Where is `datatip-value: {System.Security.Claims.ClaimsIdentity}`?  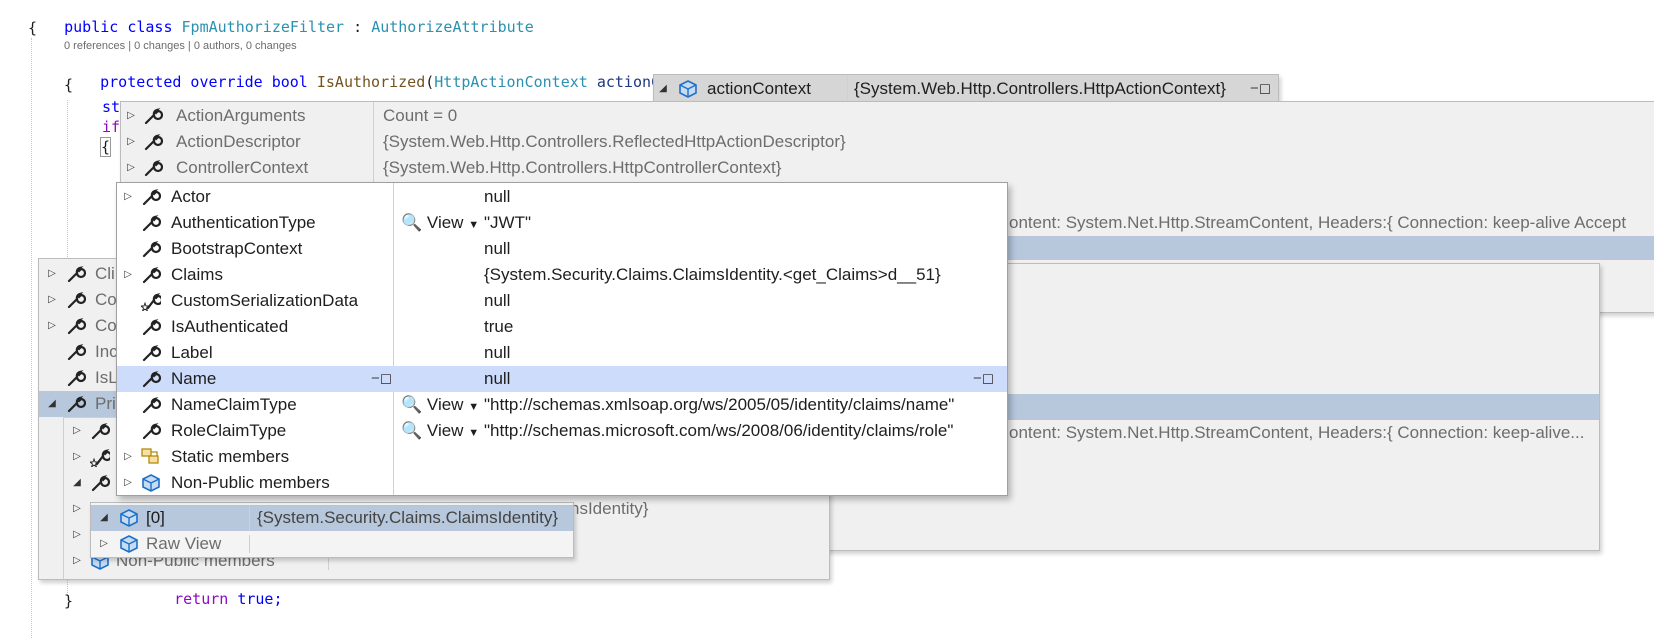
datatip-value: {System.Security.Claims.ClaimsIdentity} is located at coordinates (408, 517).